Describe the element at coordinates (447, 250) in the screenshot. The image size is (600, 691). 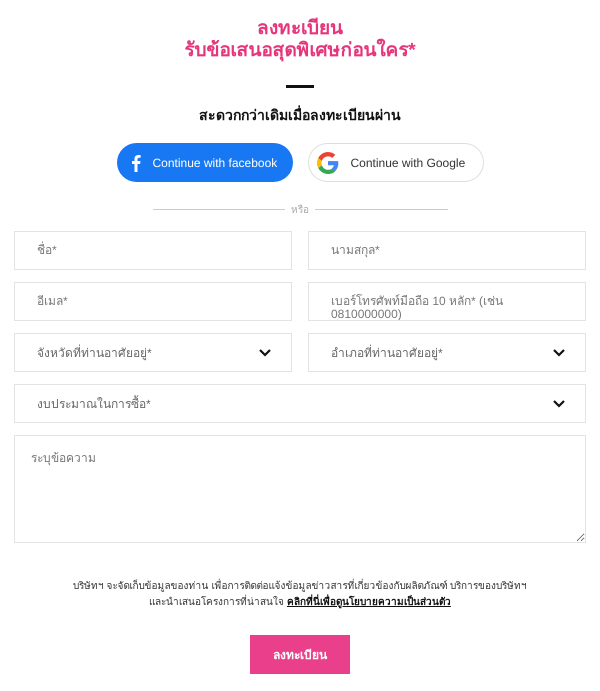
I see `input-field: นามสกุล*` at that location.